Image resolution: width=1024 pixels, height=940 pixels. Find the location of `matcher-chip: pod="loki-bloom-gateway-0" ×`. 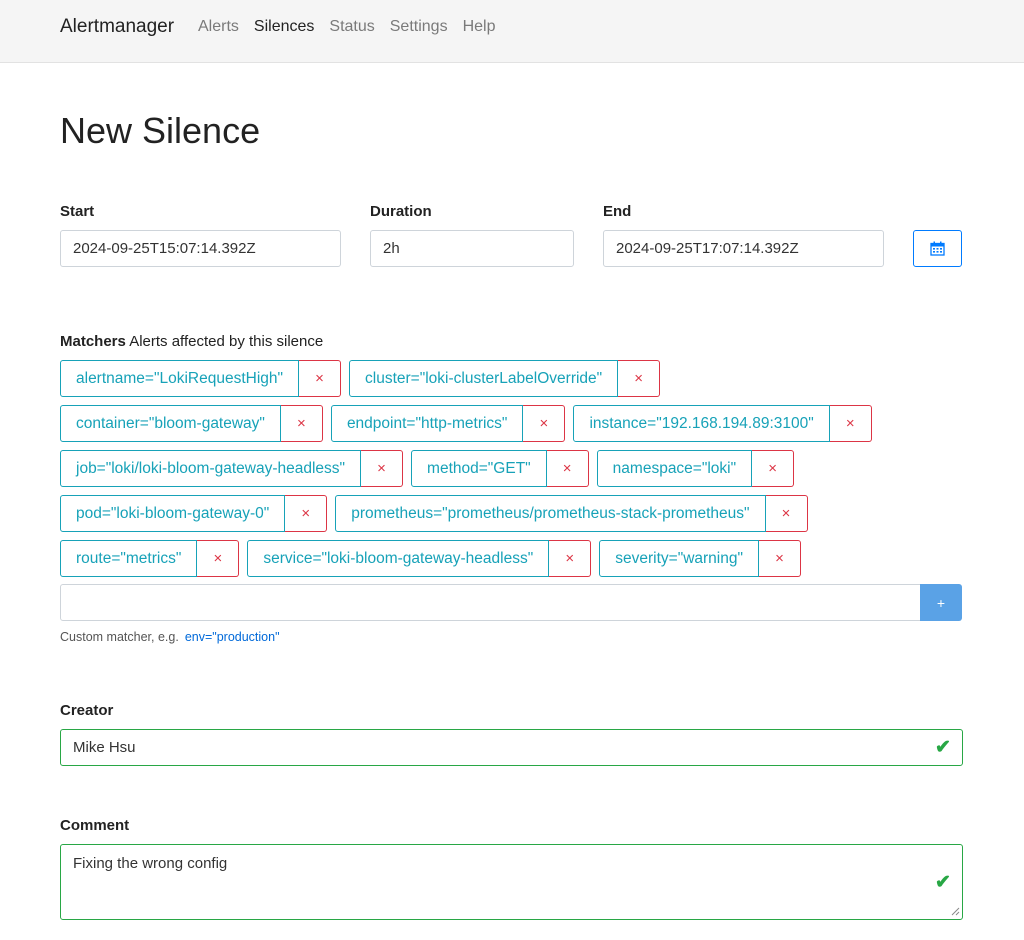

matcher-chip: pod="loki-bloom-gateway-0" × is located at coordinates (194, 513).